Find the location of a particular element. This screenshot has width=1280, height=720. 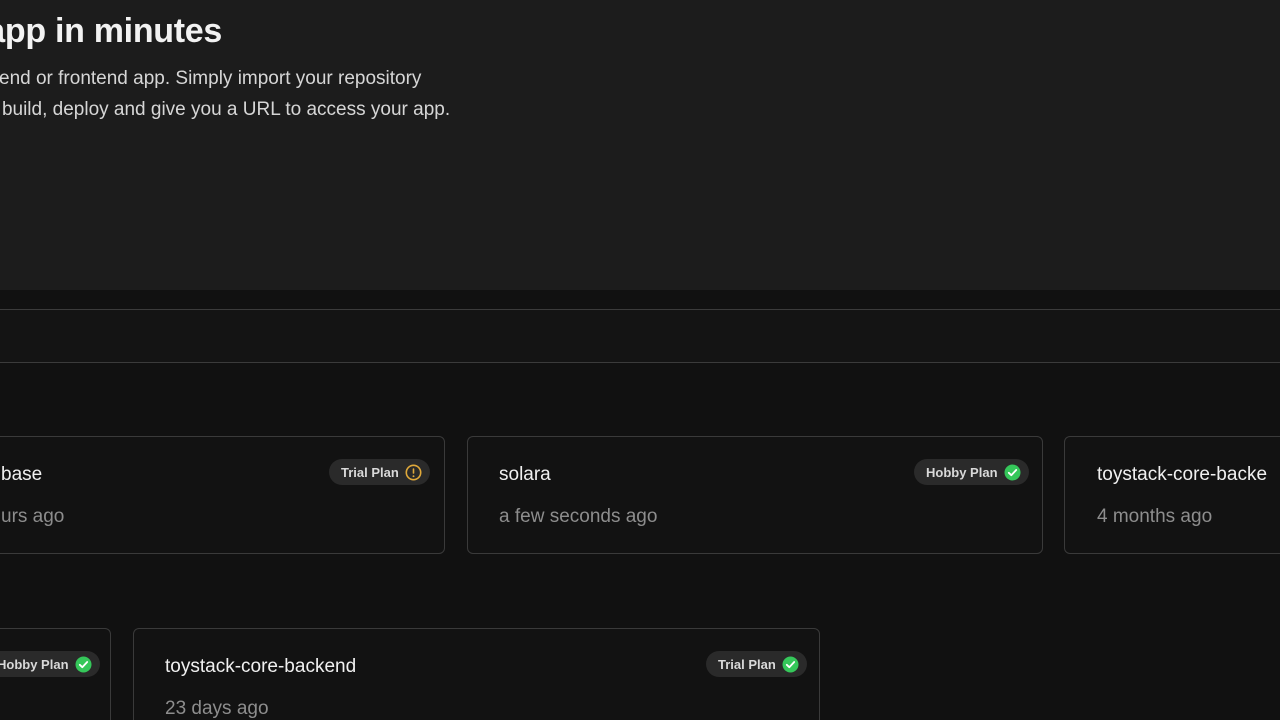

project-updated-time: 23 days ago is located at coordinates (217, 708).